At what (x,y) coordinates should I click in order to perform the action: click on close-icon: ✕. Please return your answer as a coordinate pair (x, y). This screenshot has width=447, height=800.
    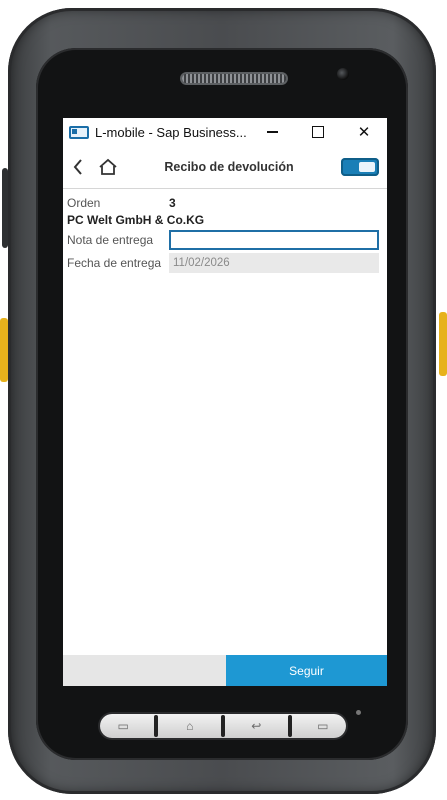
    Looking at the image, I should click on (364, 132).